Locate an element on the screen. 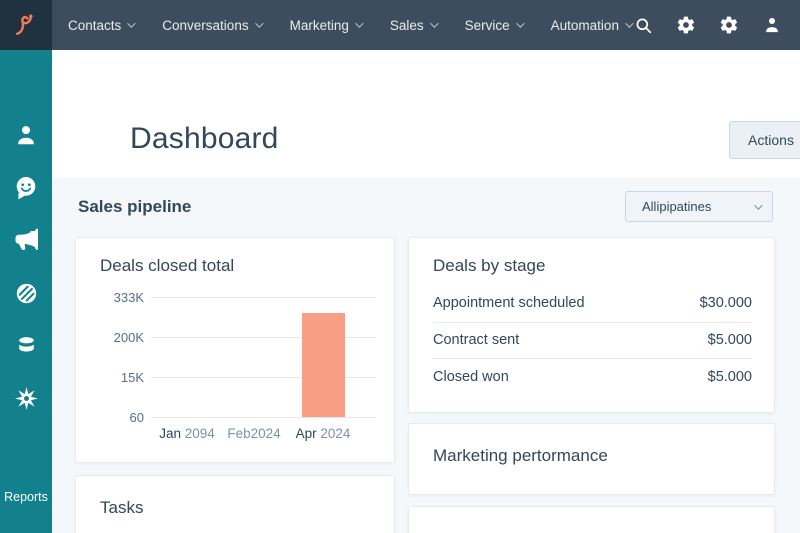  sidebar-item-automation is located at coordinates (26, 398).